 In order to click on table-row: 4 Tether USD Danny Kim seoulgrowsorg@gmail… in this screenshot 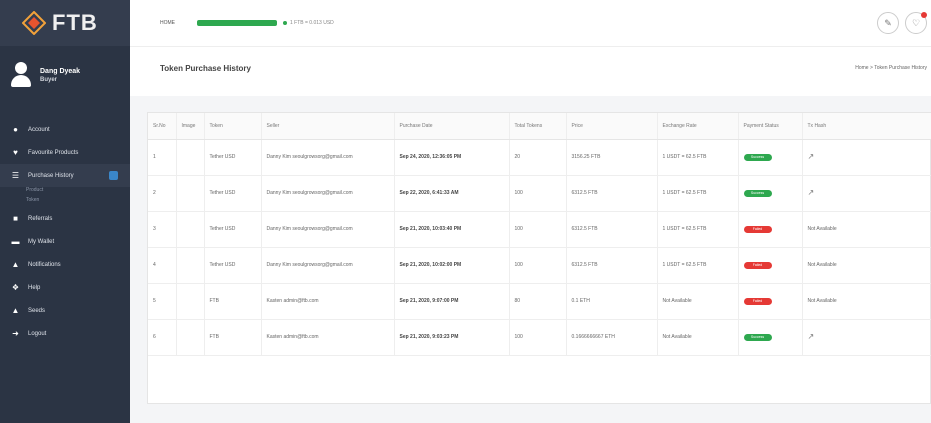, I will do `click(539, 265)`.